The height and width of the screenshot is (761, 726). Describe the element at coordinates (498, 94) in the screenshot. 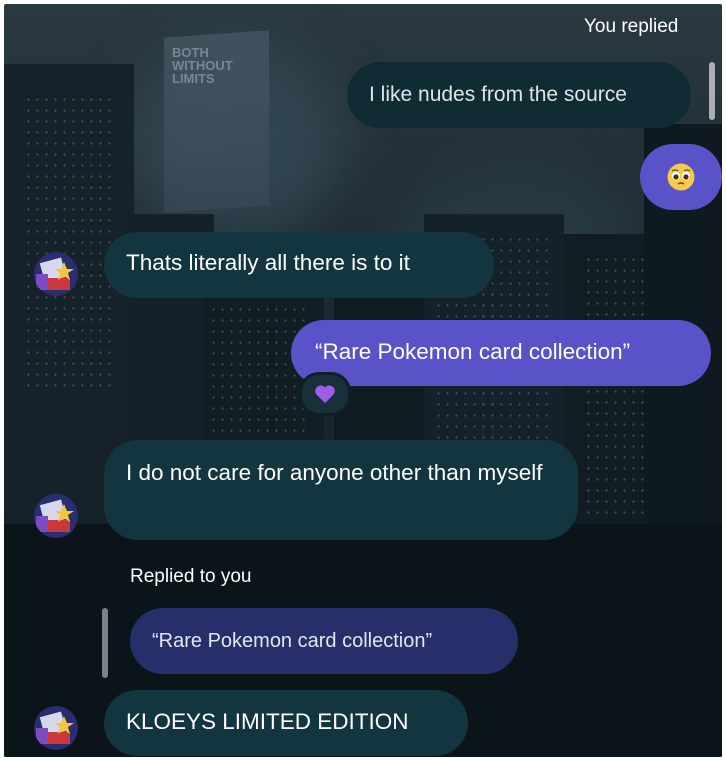

I see `message-text: I like nudes from the source` at that location.